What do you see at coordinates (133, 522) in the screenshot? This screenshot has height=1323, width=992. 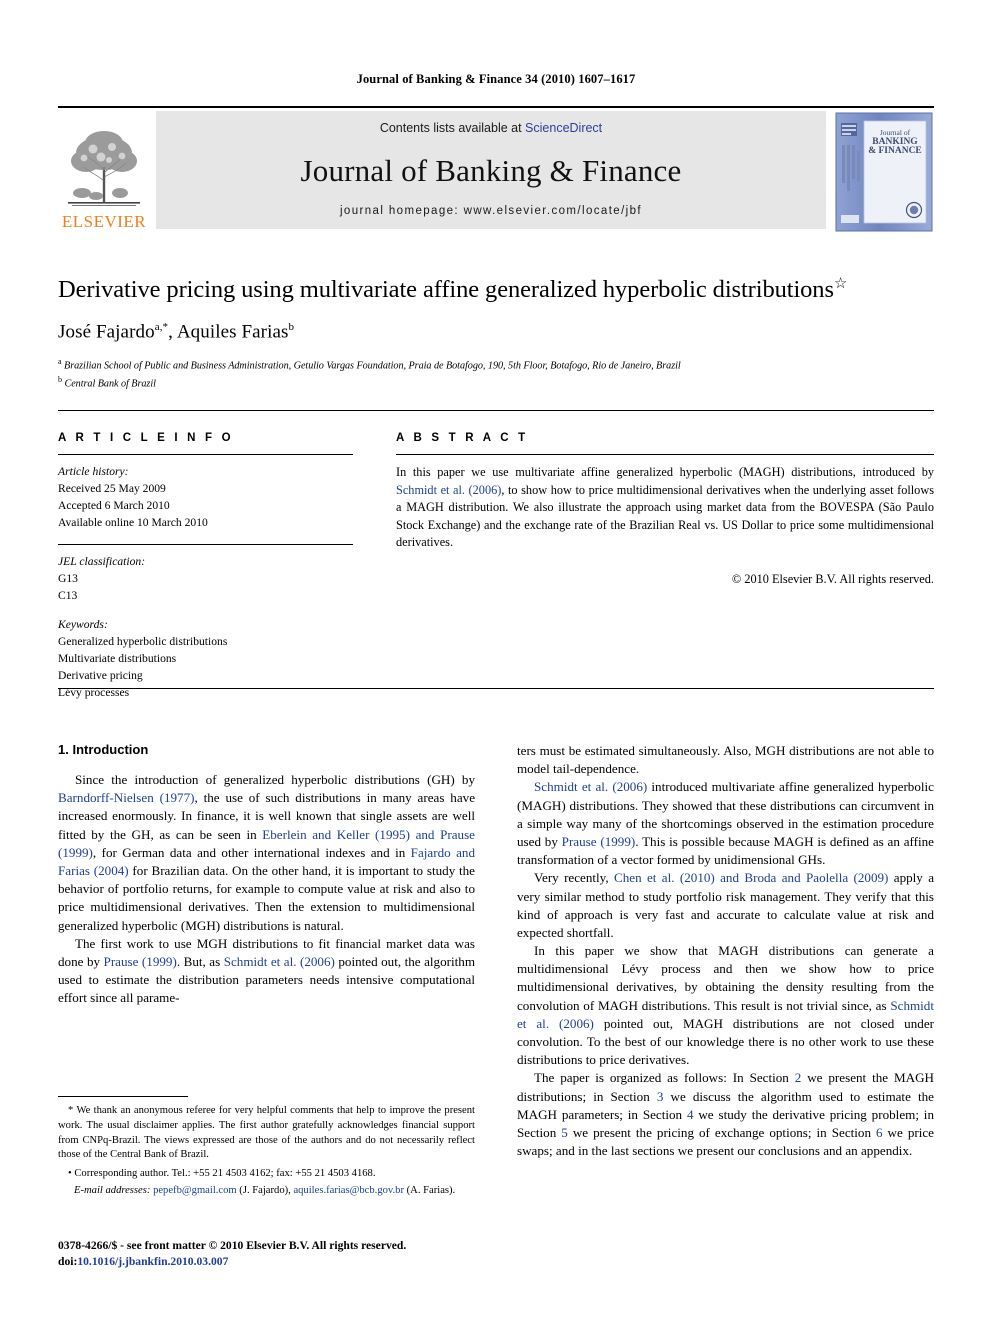 I see `article-available-date: Available online 10 March 2010` at bounding box center [133, 522].